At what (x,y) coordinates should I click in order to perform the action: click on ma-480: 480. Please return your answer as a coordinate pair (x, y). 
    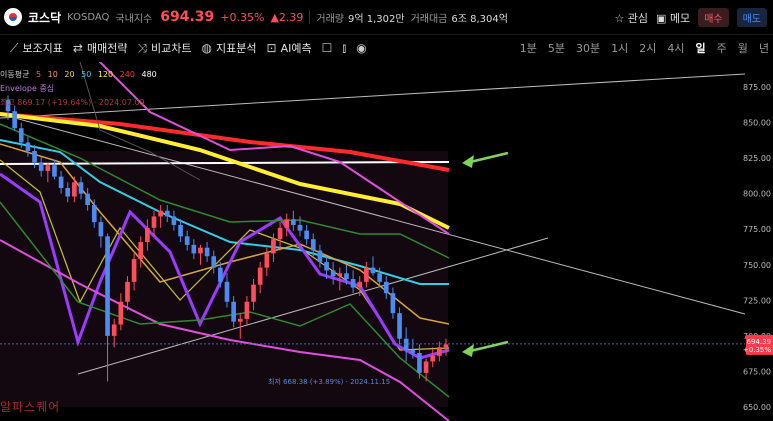
    Looking at the image, I should click on (149, 74).